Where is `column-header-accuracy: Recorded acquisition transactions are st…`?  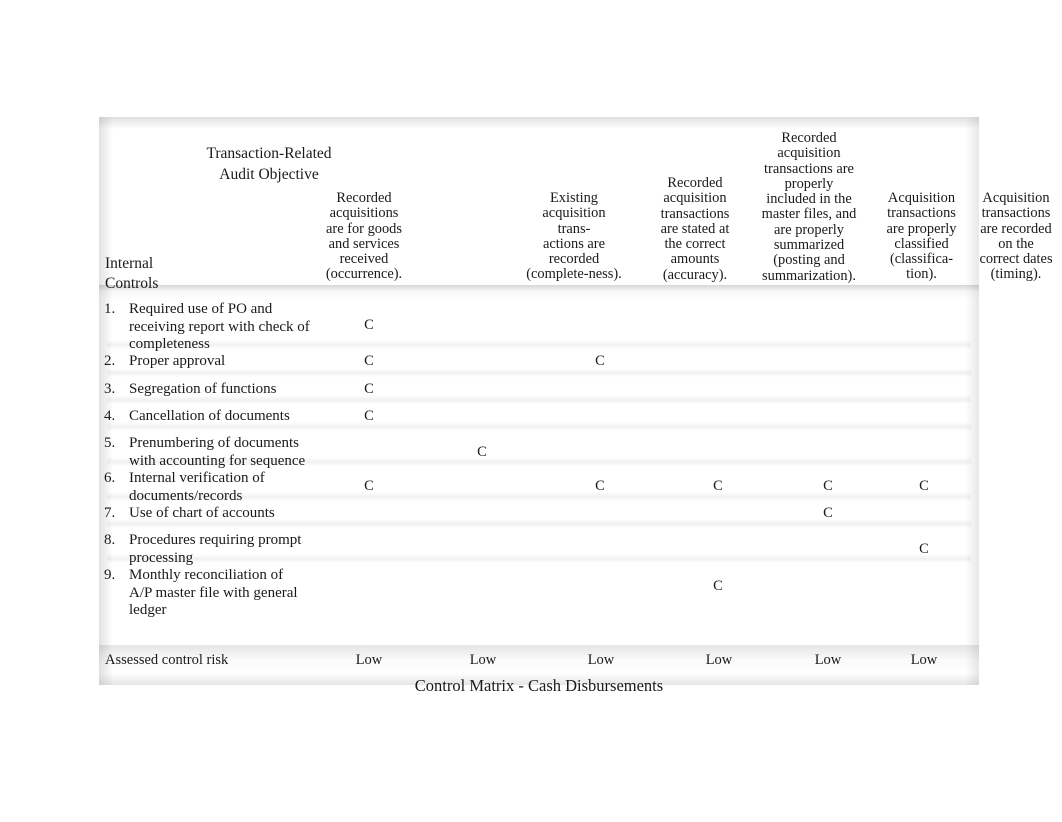 column-header-accuracy: Recorded acquisition transactions are st… is located at coordinates (695, 229).